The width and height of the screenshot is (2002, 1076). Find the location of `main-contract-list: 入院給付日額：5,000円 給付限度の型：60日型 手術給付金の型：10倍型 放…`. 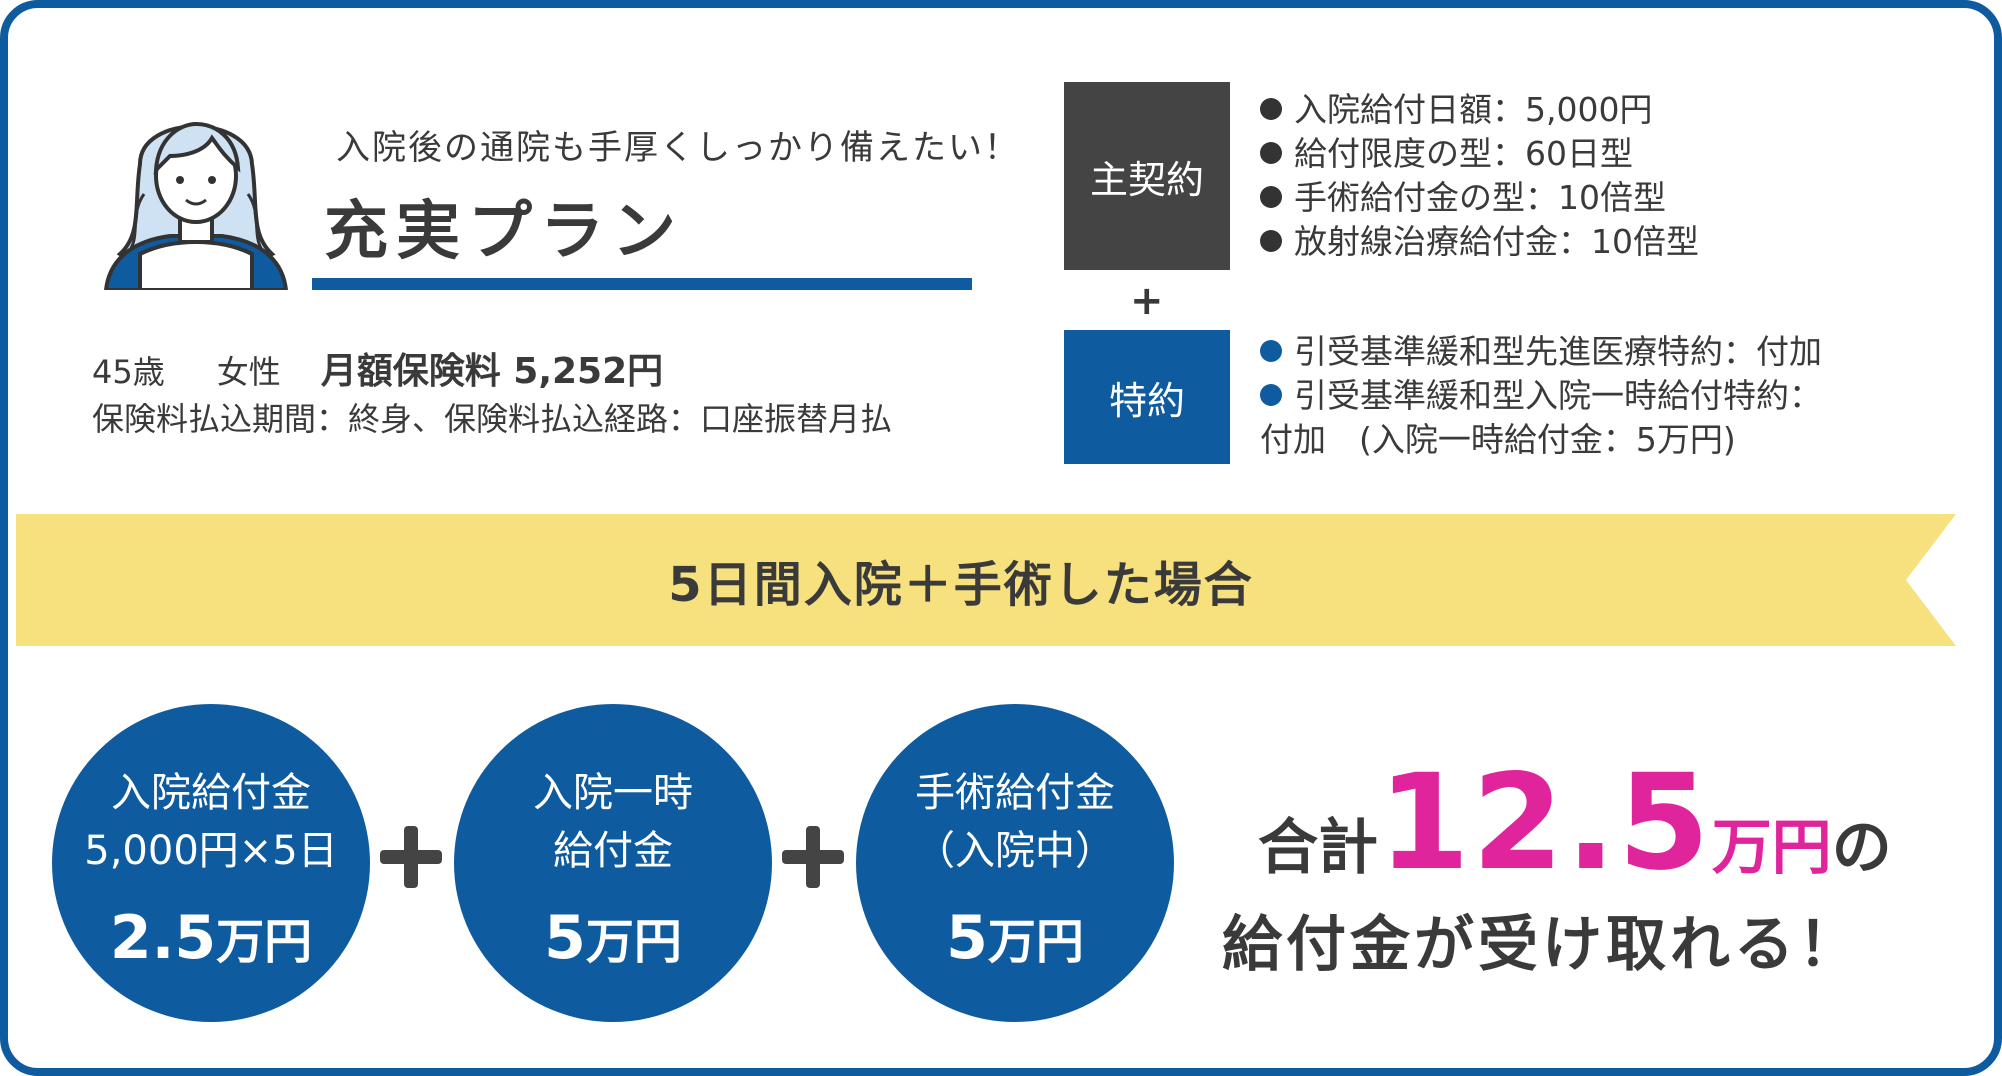

main-contract-list: 入院給付日額：5,000円 給付限度の型：60日型 手術給付金の型：10倍型 放… is located at coordinates (1479, 176).